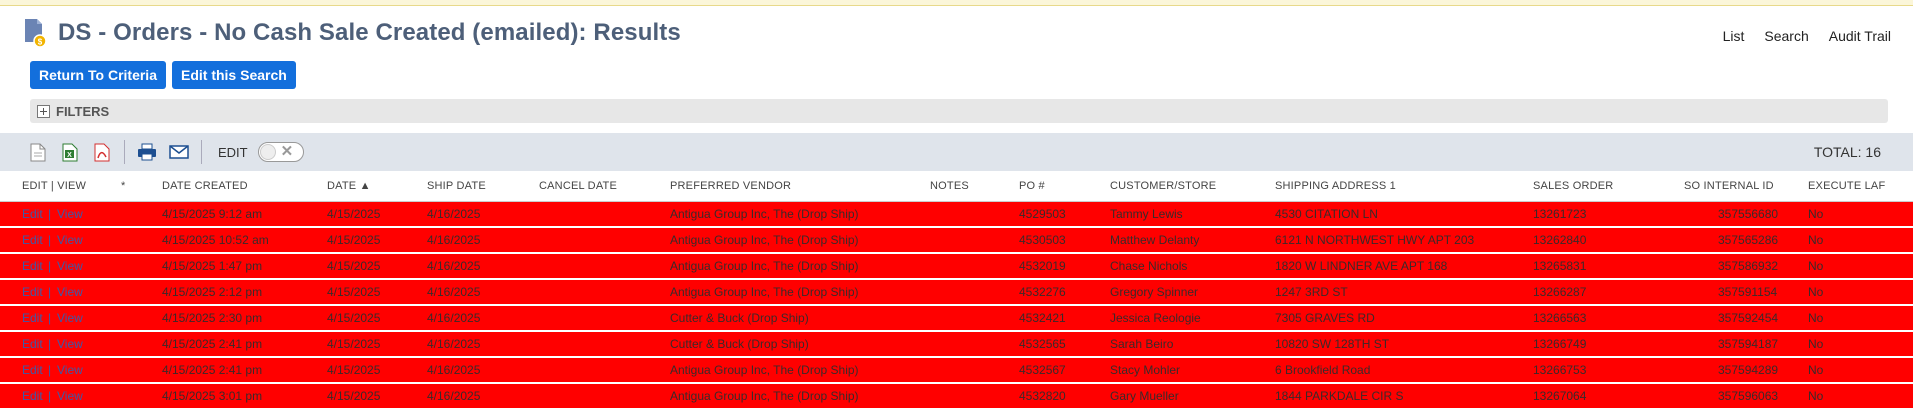  Describe the element at coordinates (1042, 292) in the screenshot. I see `cell-po: 4532276` at that location.